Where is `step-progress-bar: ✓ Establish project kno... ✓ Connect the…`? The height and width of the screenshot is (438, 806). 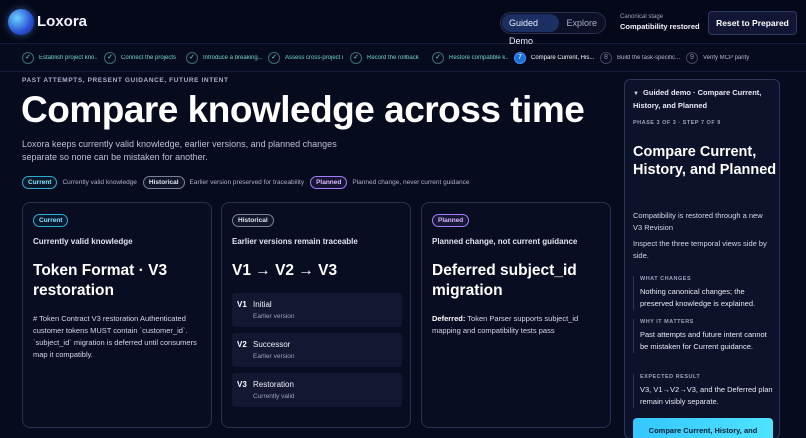
step-progress-bar: ✓ Establish project kno... ✓ Connect the… is located at coordinates (403, 58).